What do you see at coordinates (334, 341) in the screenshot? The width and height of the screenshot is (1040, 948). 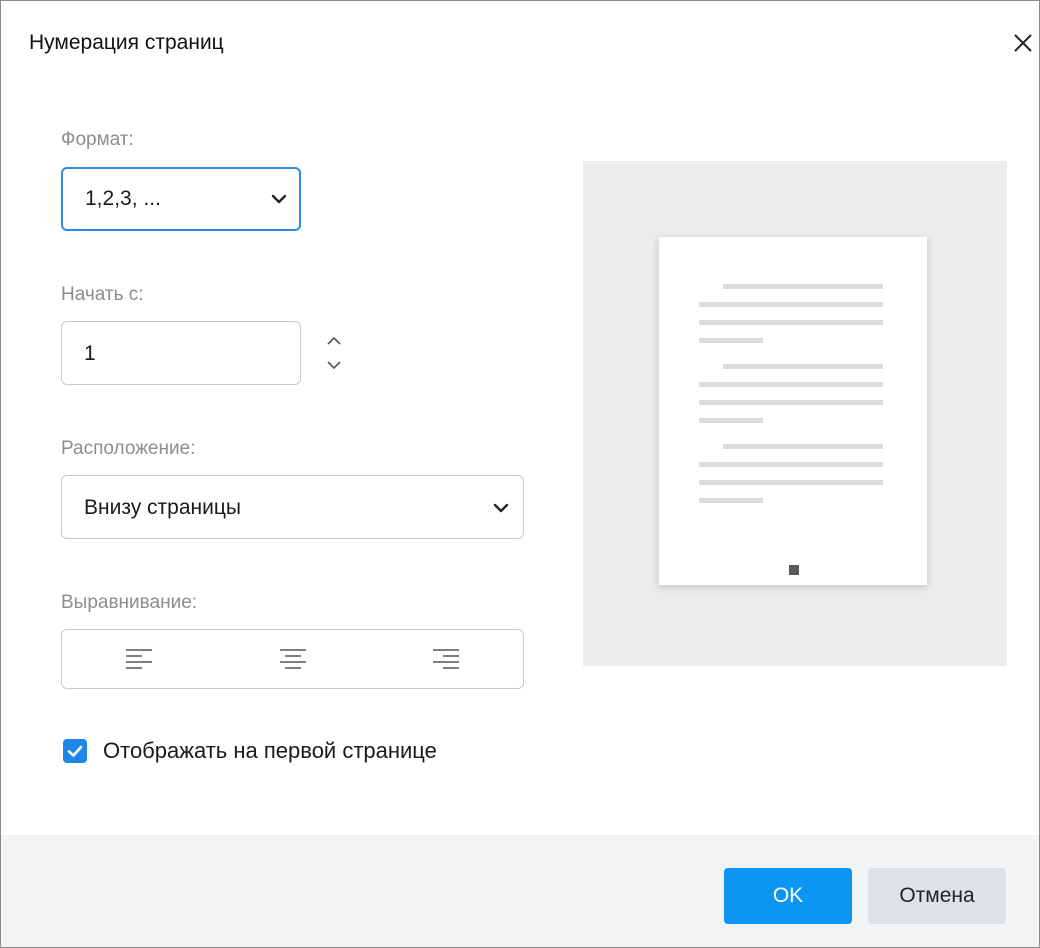 I see `spin-up-icon` at bounding box center [334, 341].